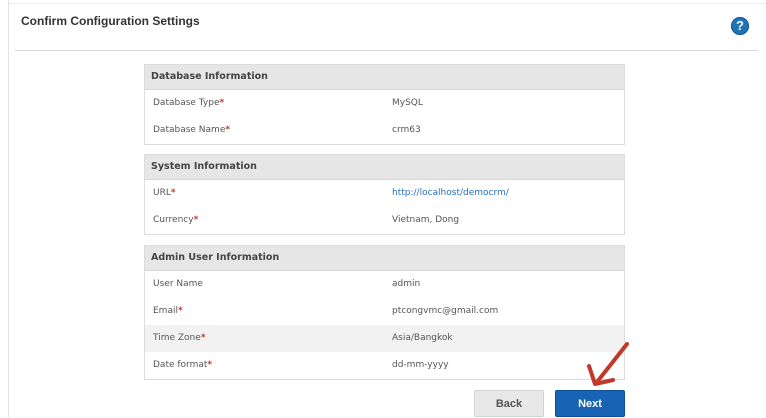 The image size is (766, 418). What do you see at coordinates (450, 193) in the screenshot?
I see `url-link: http://localhost/democrm/` at bounding box center [450, 193].